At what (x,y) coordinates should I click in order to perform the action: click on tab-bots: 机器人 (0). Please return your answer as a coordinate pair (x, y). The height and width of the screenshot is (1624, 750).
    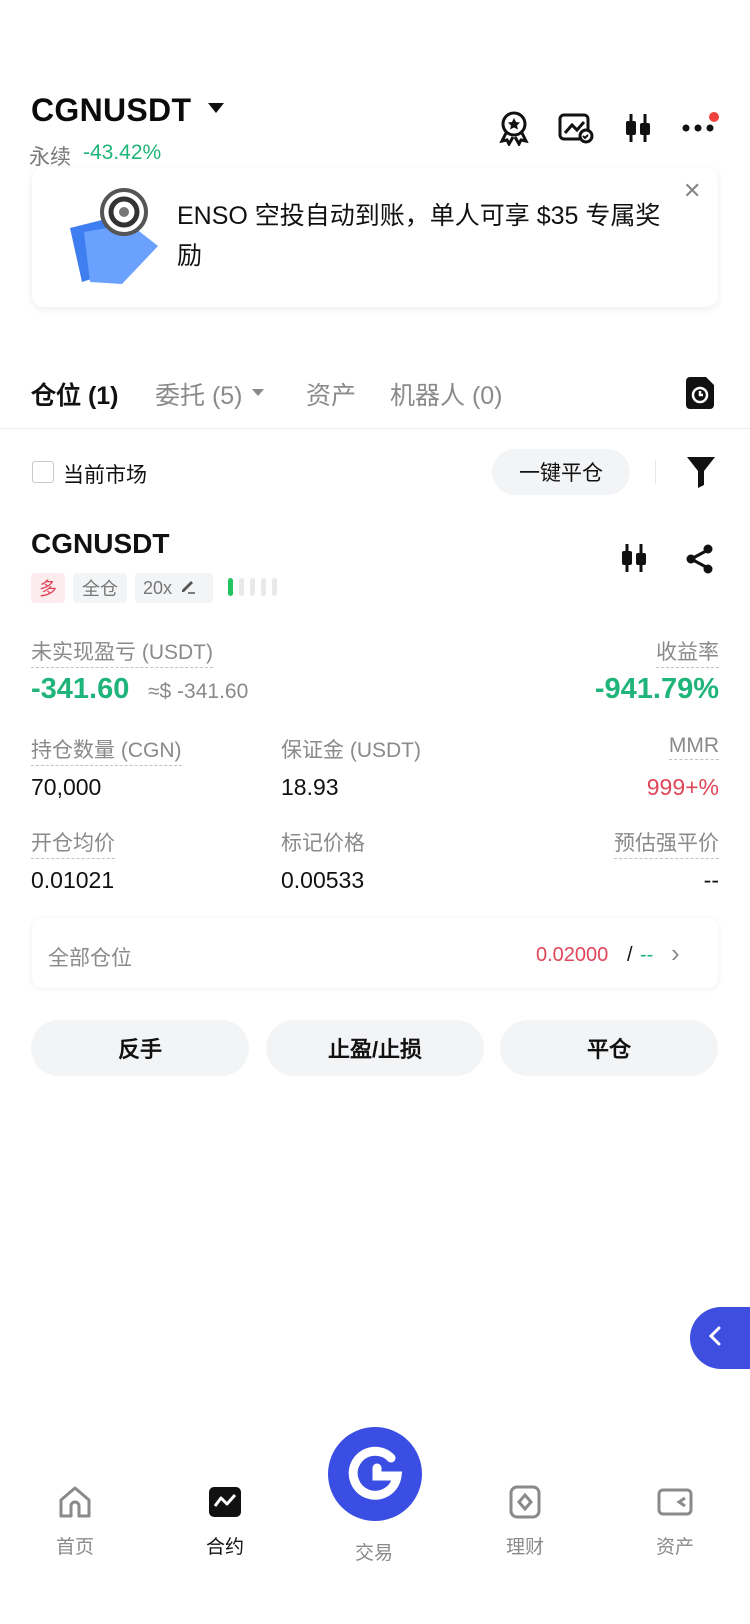
    Looking at the image, I should click on (446, 394).